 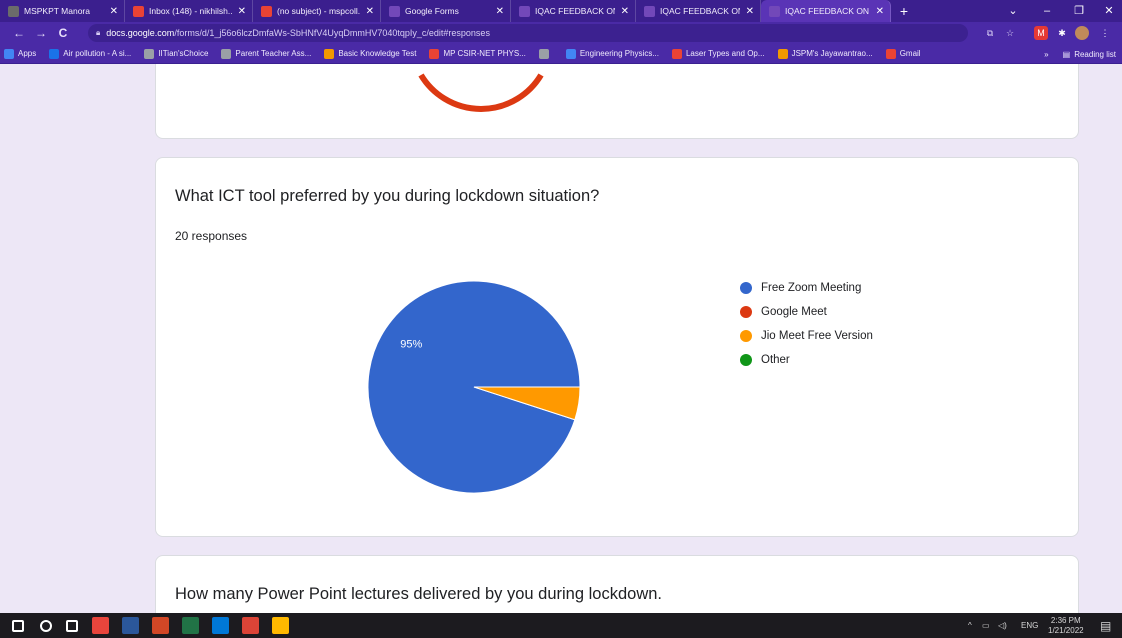 What do you see at coordinates (190, 625) in the screenshot?
I see `excel-icon` at bounding box center [190, 625].